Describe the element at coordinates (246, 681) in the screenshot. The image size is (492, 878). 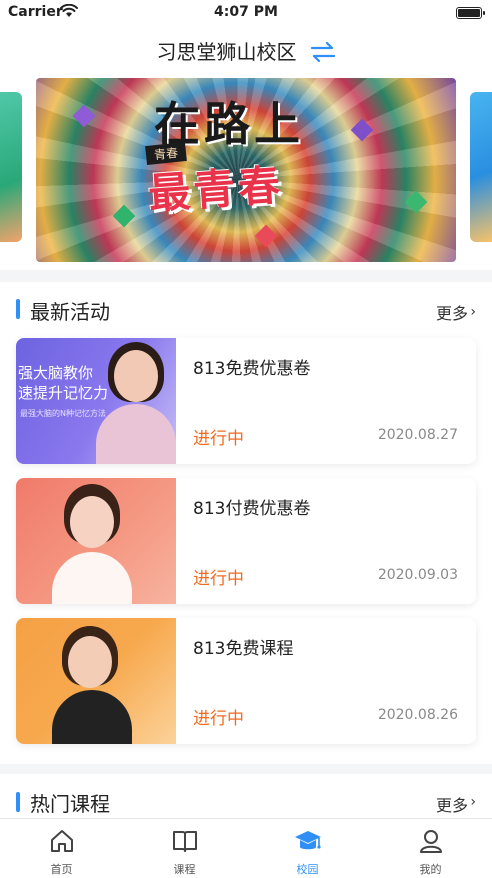
I see `activity-card: 813免费课程 进行中 2020.08.26` at that location.